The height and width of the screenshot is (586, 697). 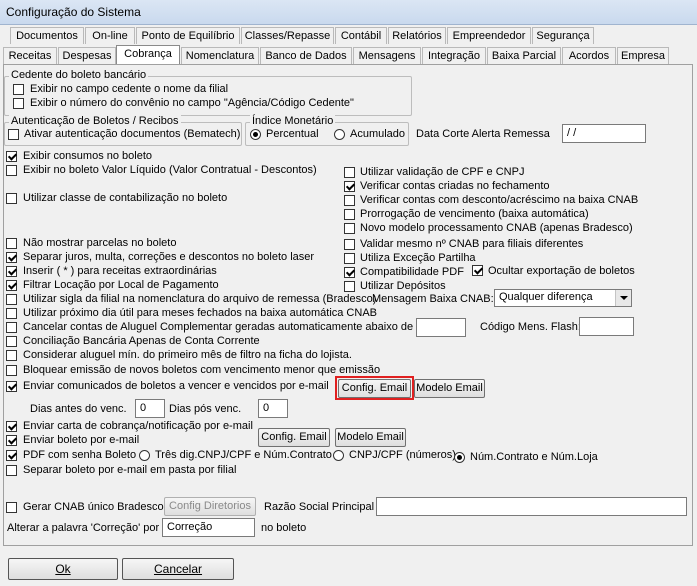 What do you see at coordinates (100, 243) in the screenshot?
I see `nao-mostrar-label: Não mostrar parcelas no boleto` at bounding box center [100, 243].